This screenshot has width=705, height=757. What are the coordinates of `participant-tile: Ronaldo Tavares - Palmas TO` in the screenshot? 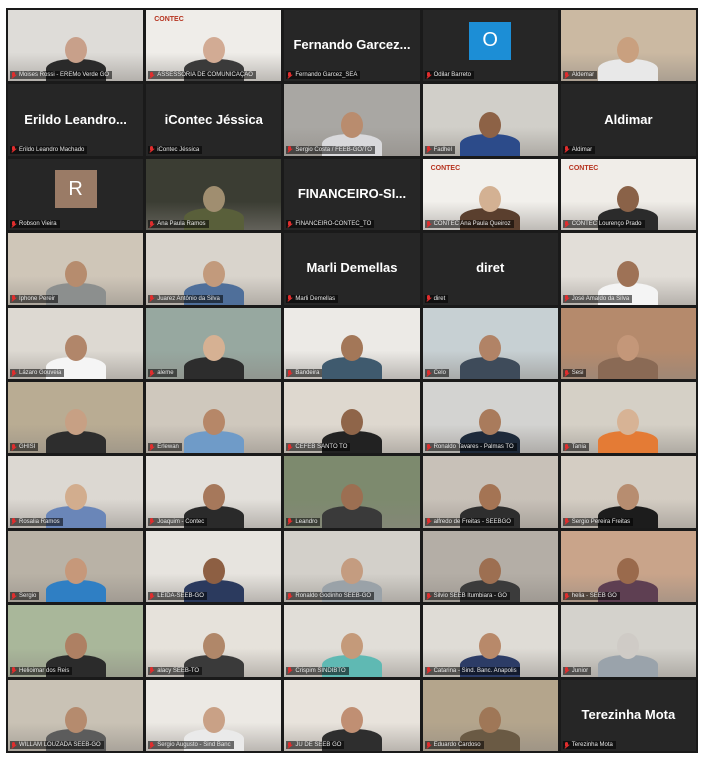 It's located at (490, 418).